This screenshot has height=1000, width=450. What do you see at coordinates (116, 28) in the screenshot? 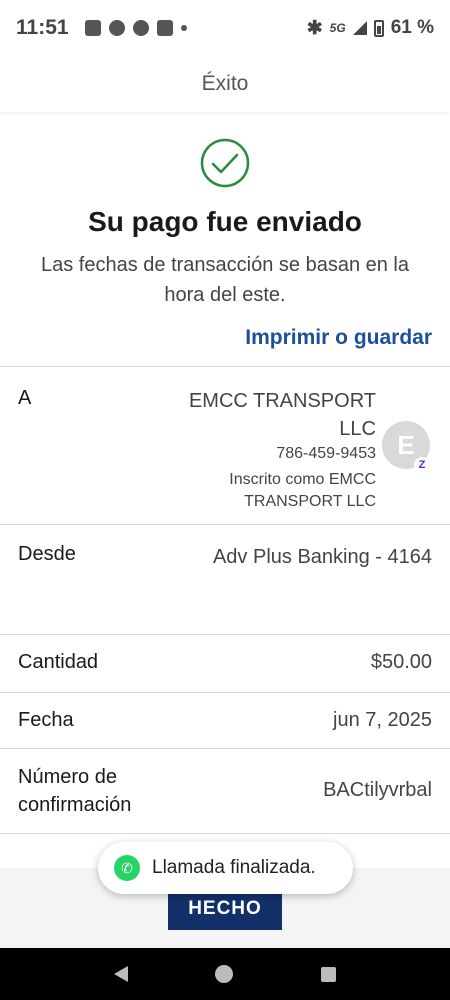
I see `messenger-icon` at bounding box center [116, 28].